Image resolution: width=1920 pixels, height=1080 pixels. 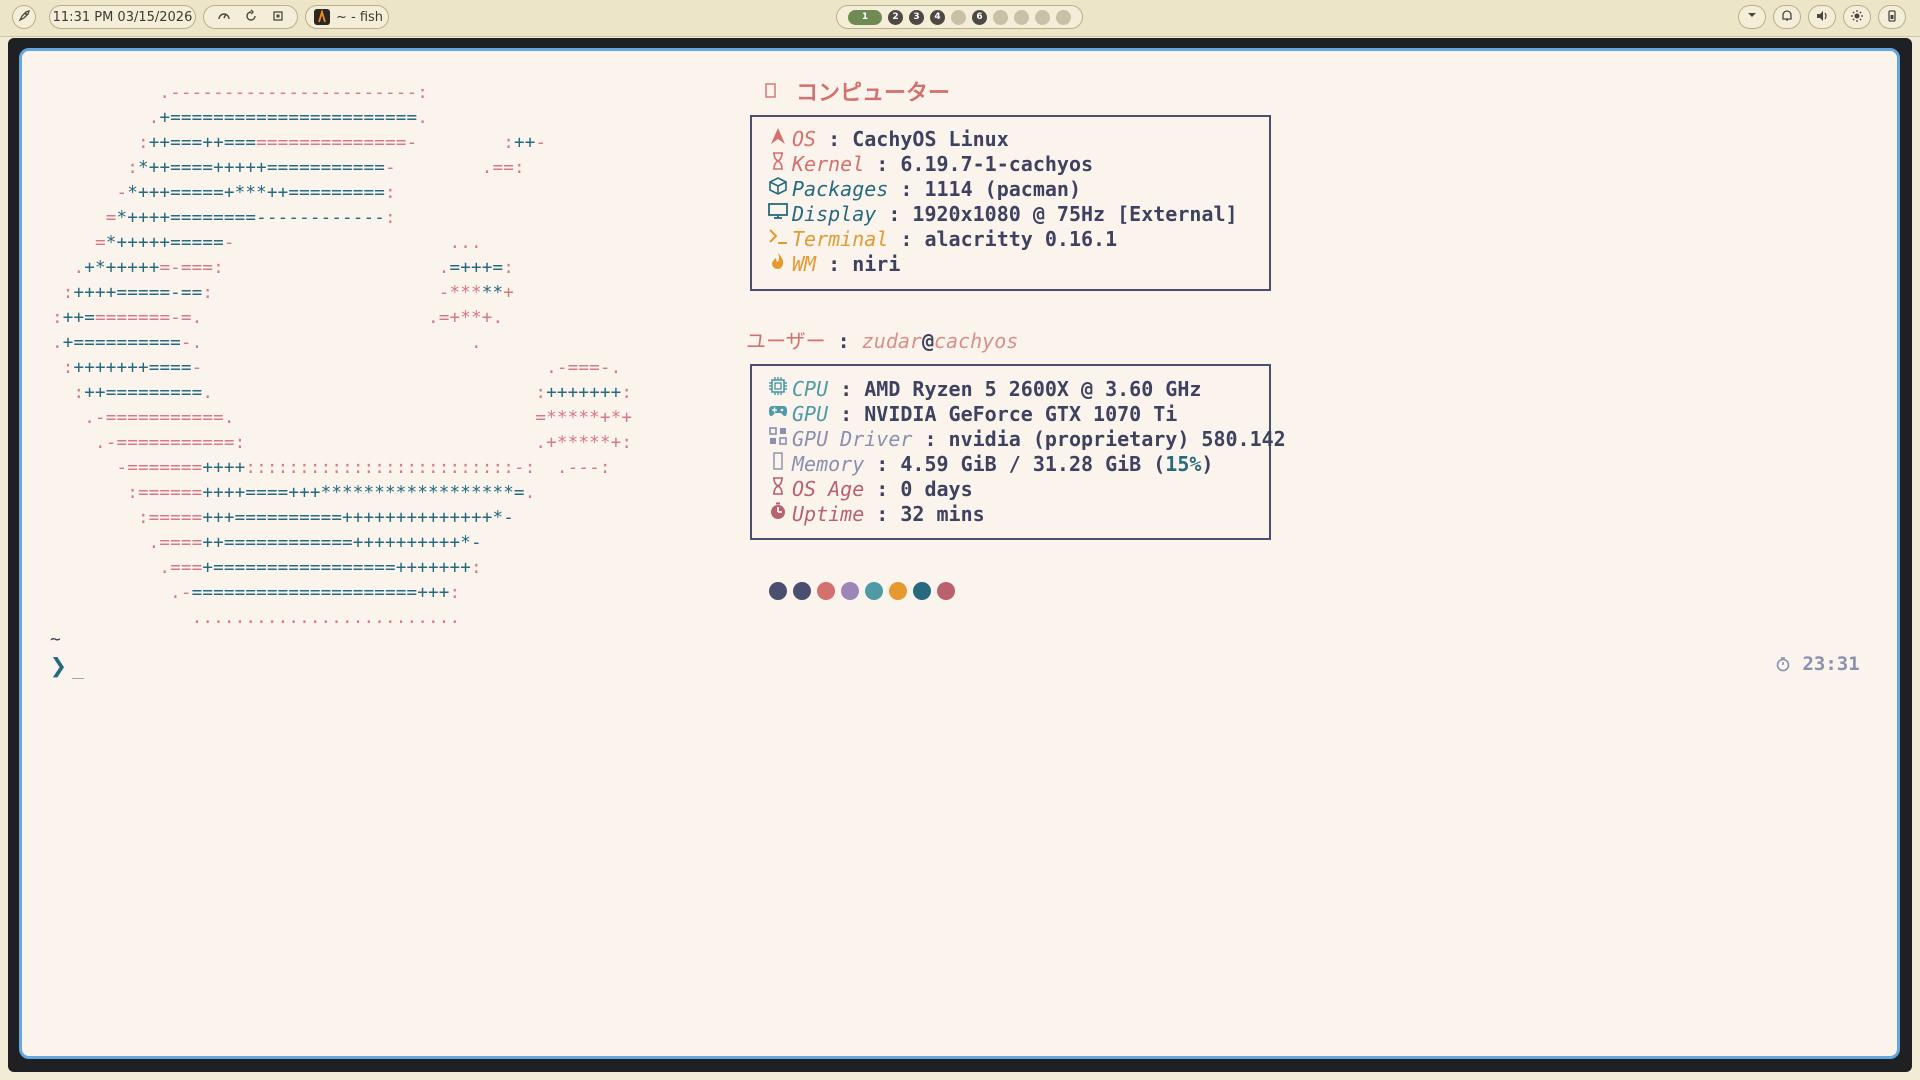 I want to click on clock-widget: 11:31 PM 03/15/2026, so click(x=122, y=17).